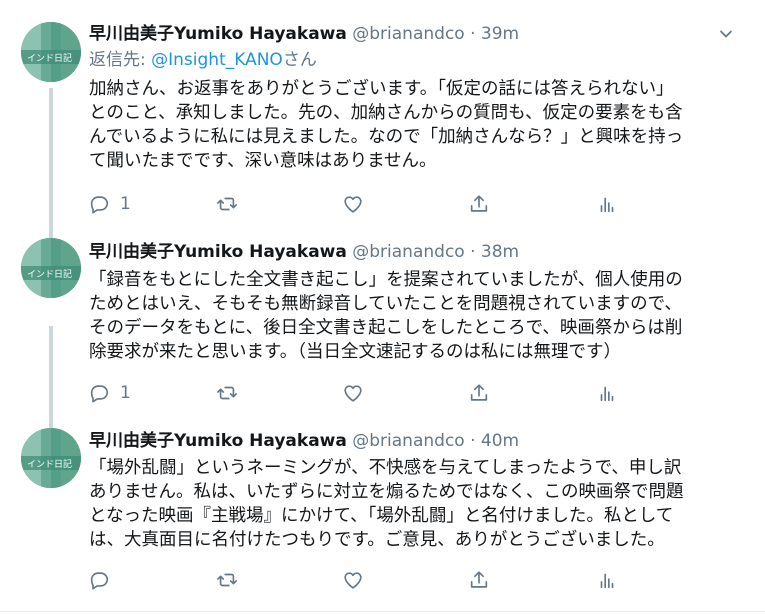  What do you see at coordinates (386, 328) in the screenshot?
I see `tweet-text-line: そのデータをもとに、後日全文書き起こしをしたところで、映画祭からは削` at bounding box center [386, 328].